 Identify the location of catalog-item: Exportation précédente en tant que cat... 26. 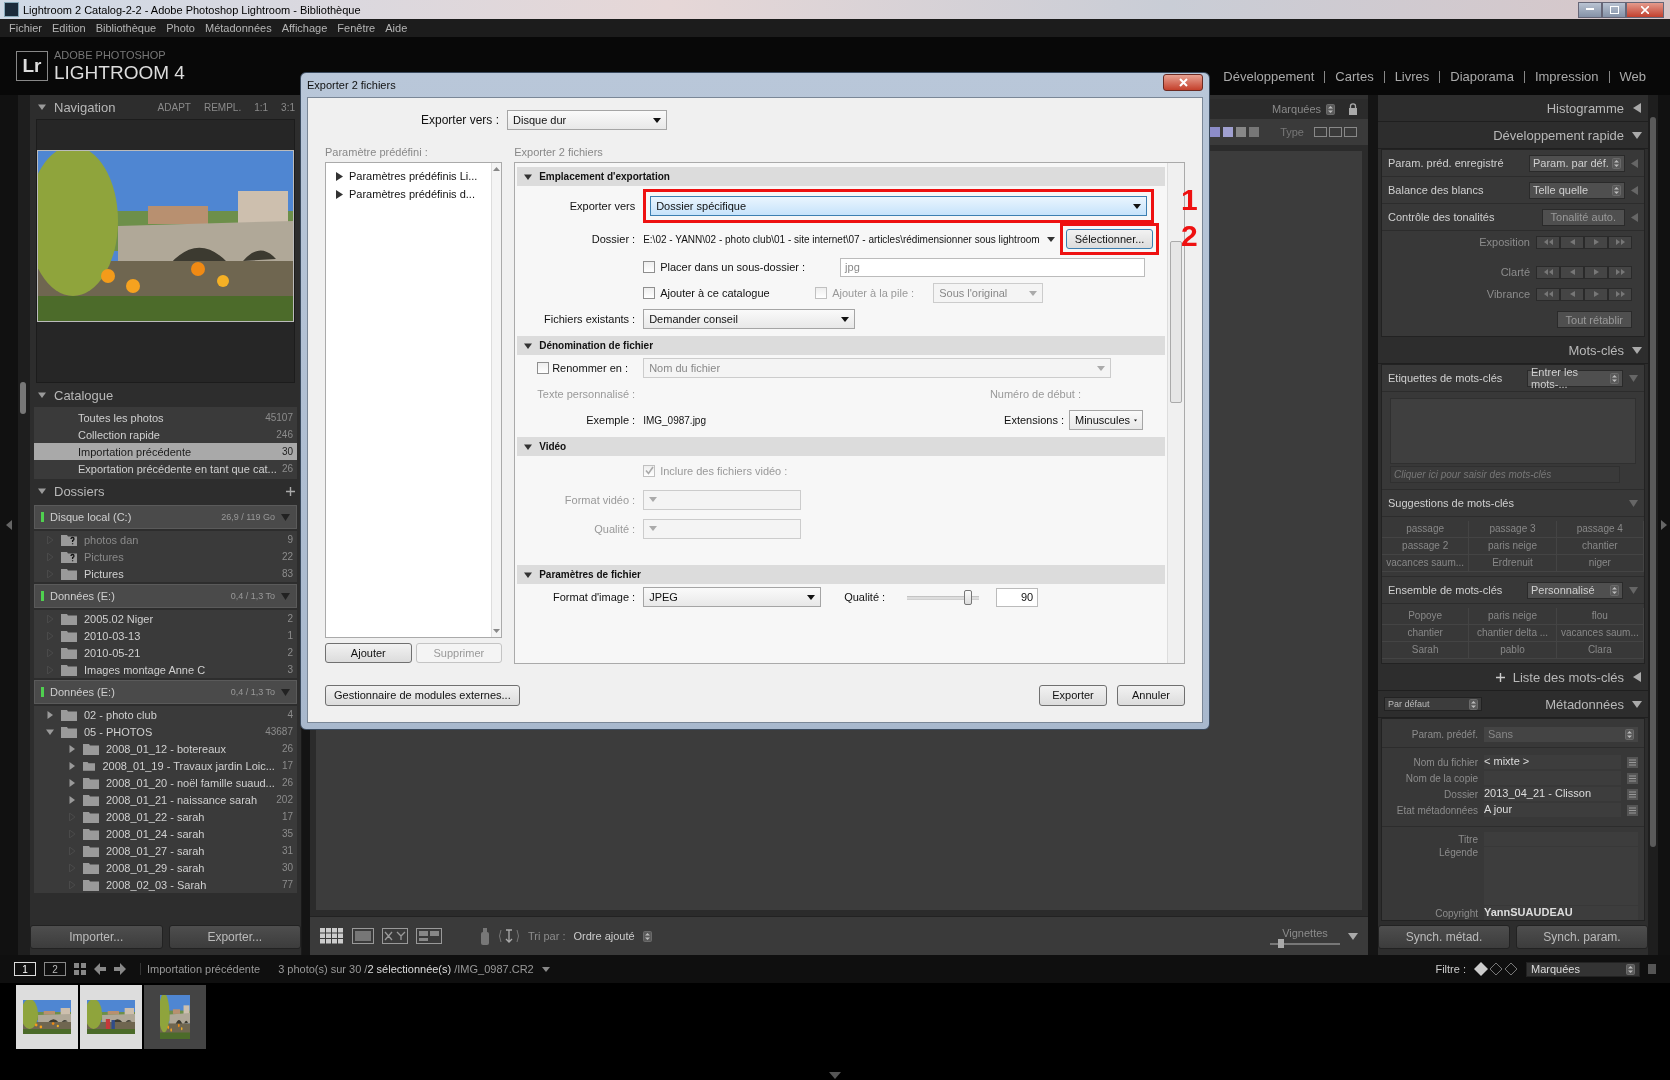
(165, 468).